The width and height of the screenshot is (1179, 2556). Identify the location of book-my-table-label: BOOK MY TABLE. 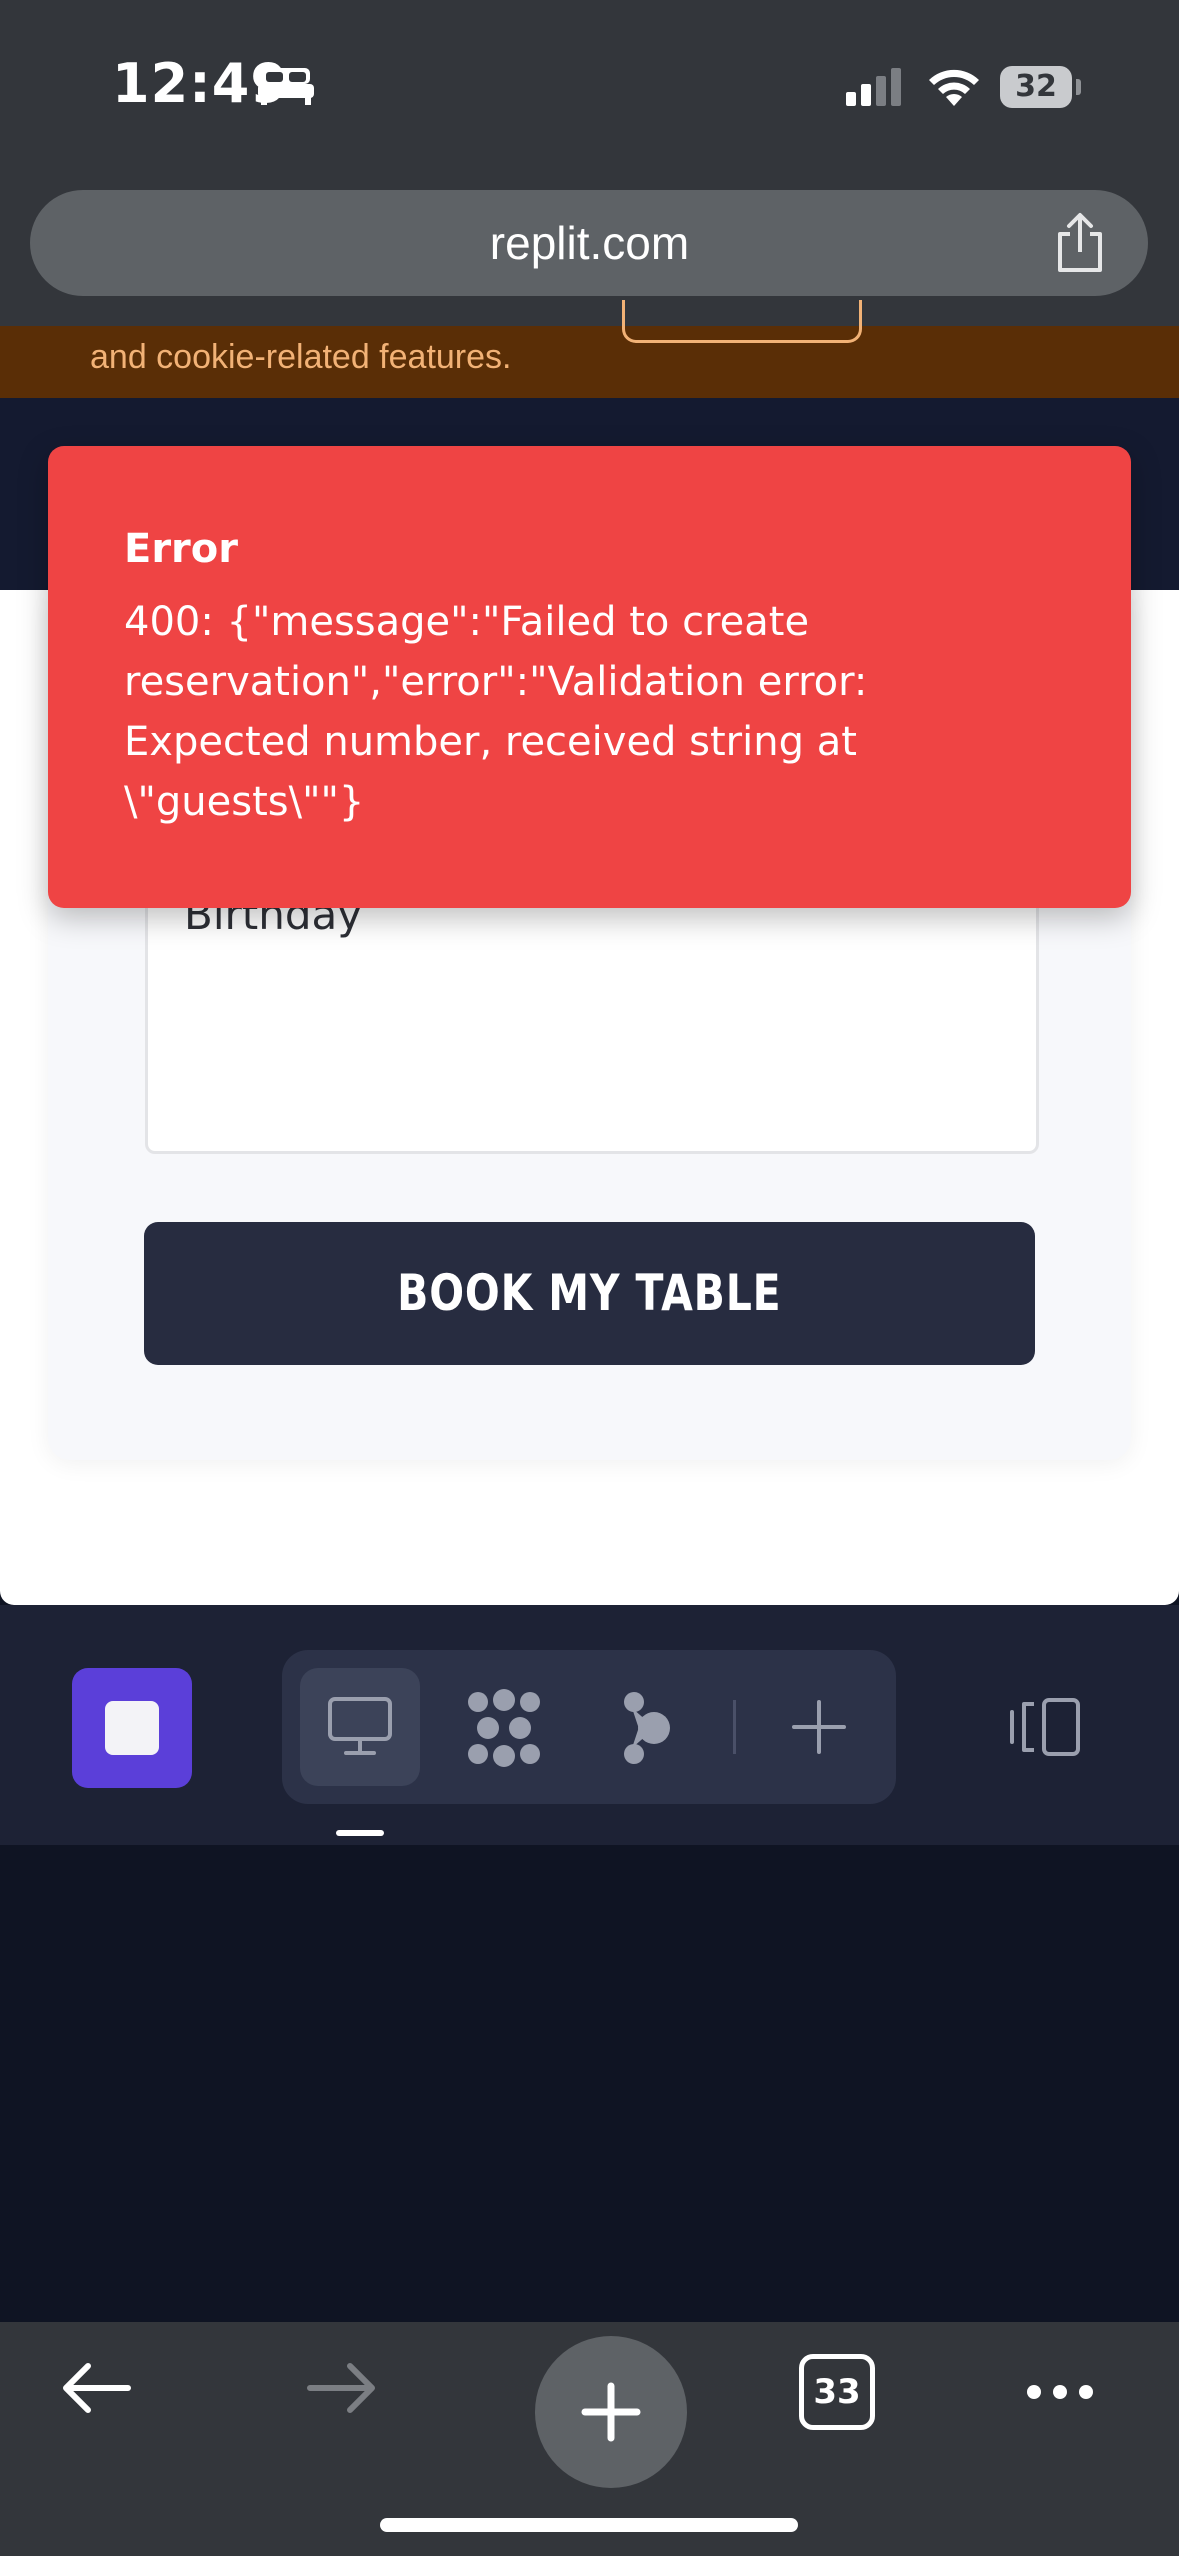
(589, 1293).